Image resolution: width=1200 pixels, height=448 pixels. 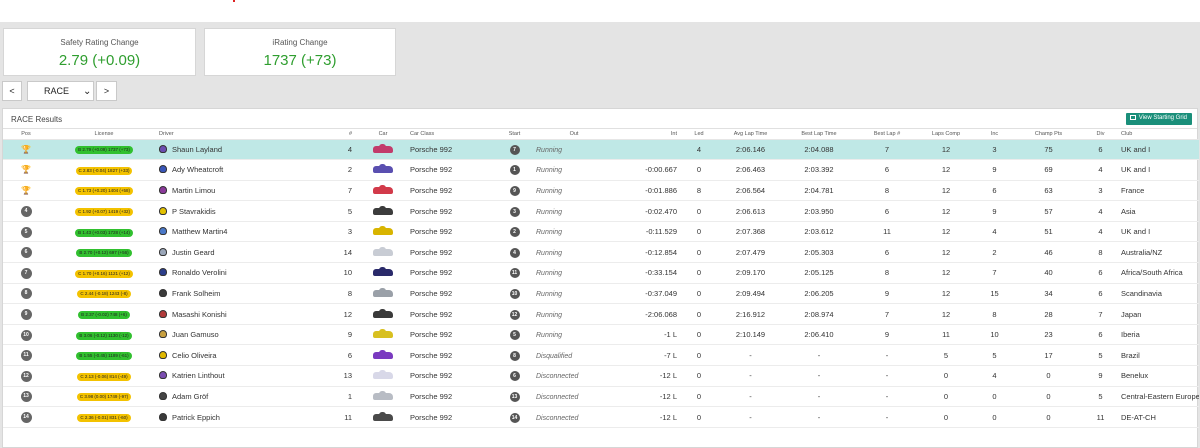 I want to click on avg-lap-time: 2:16.912, so click(x=750, y=314).